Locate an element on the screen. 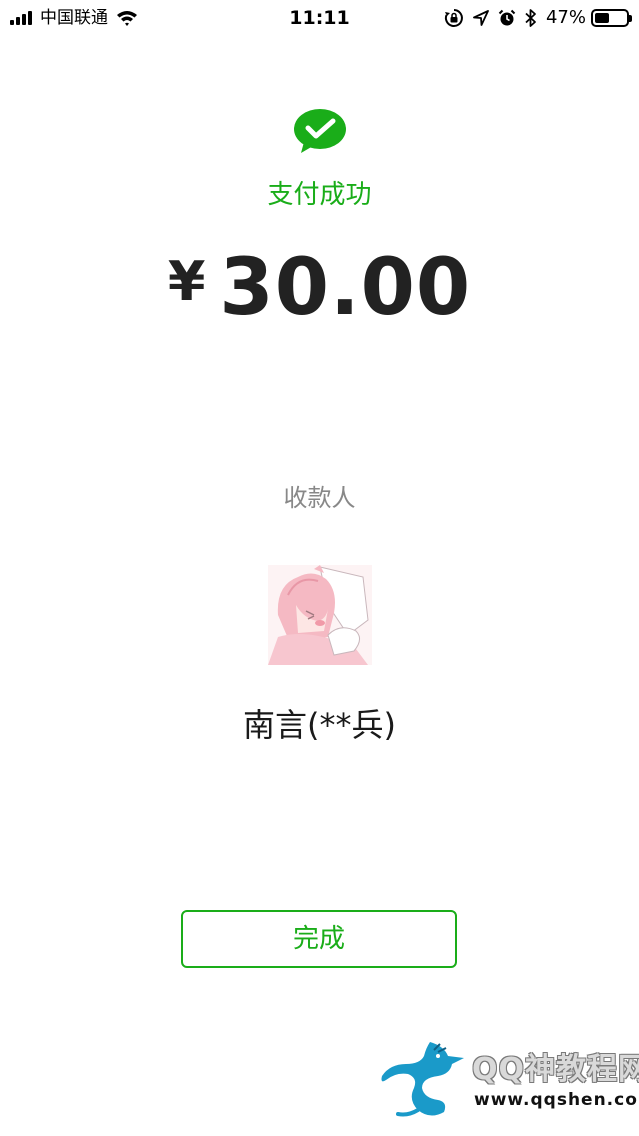 Image resolution: width=639 pixels, height=1136 pixels. done-button: 完成 is located at coordinates (319, 939).